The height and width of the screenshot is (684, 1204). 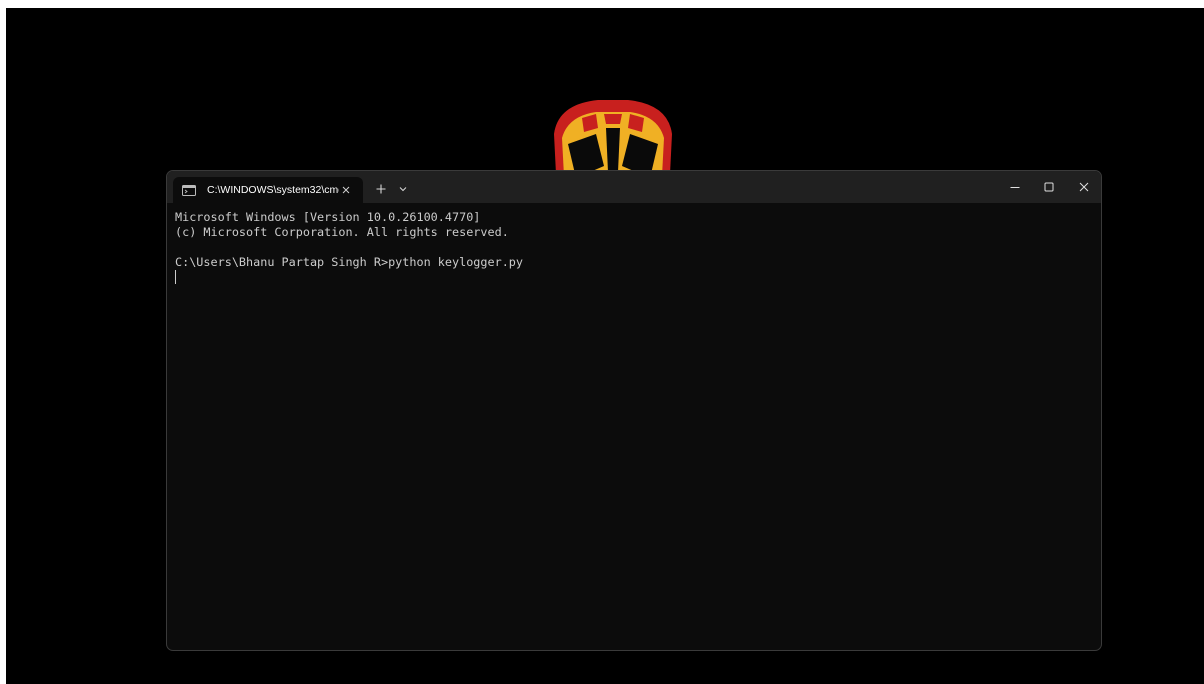 What do you see at coordinates (273, 190) in the screenshot?
I see `tab-title: C:\WINDOWS\system32\cmd.` at bounding box center [273, 190].